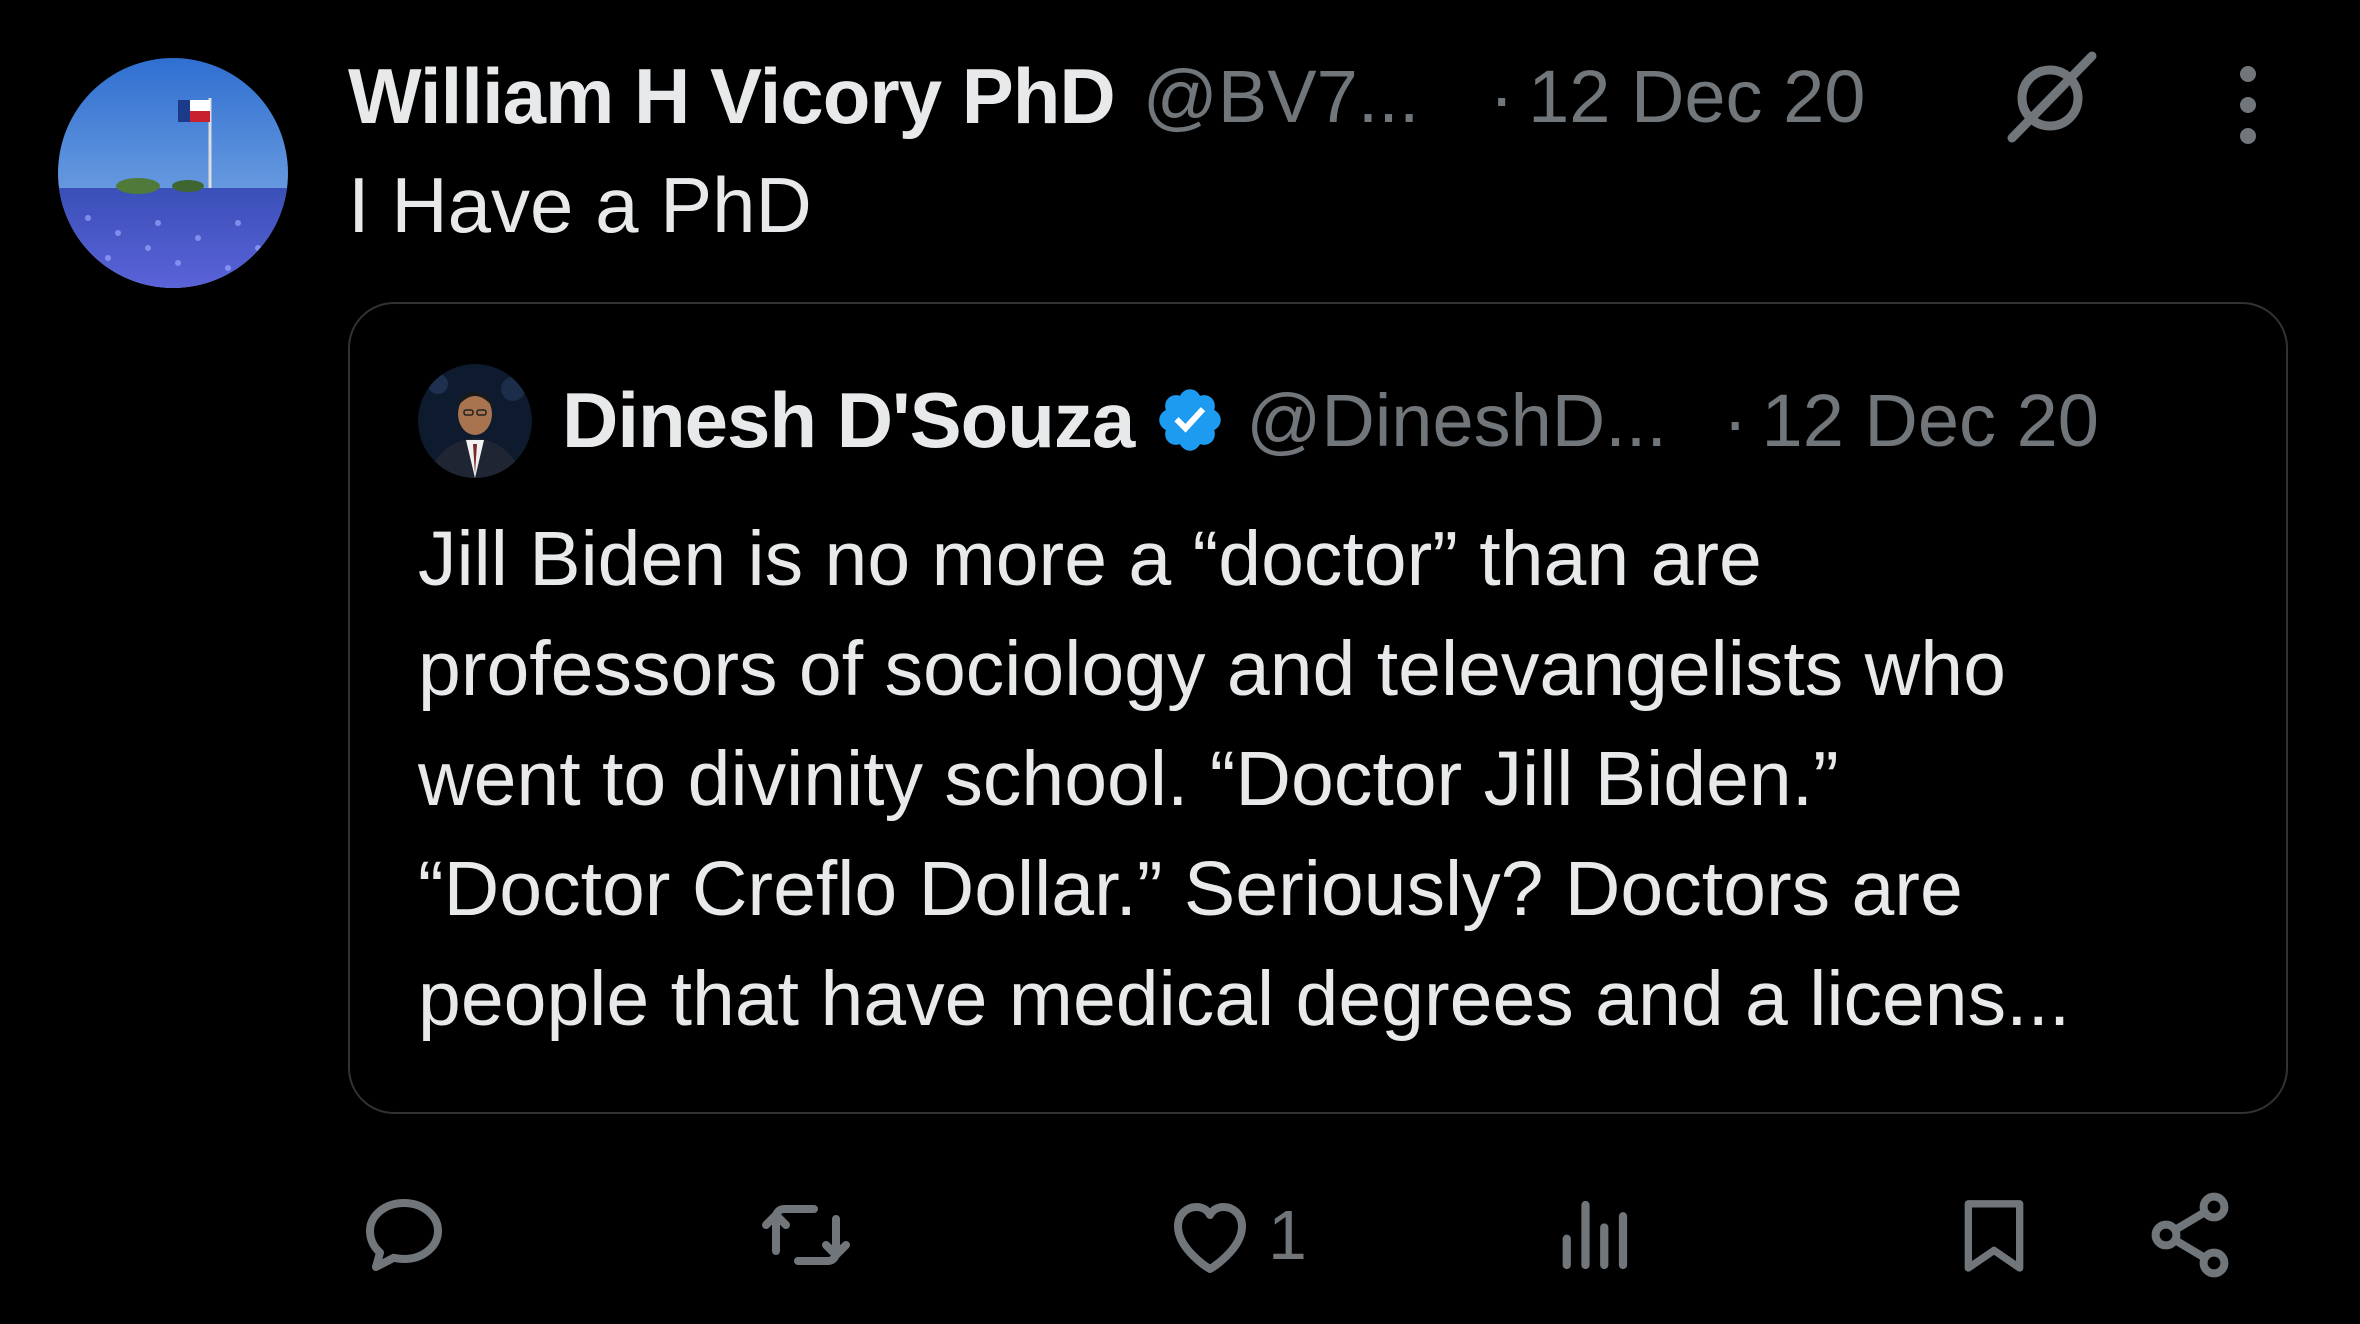 This screenshot has width=2360, height=1324. What do you see at coordinates (848, 420) in the screenshot?
I see `quoted-author-name: Dinesh D'Souza` at bounding box center [848, 420].